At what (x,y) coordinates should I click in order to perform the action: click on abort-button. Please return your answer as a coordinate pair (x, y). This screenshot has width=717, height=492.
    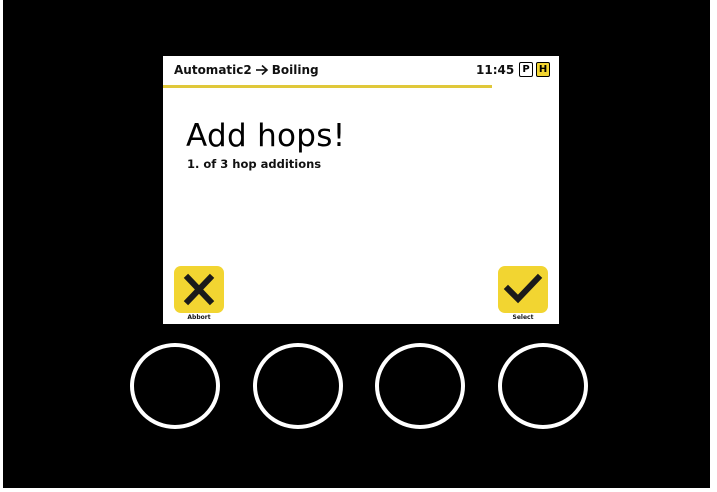
    Looking at the image, I should click on (199, 289).